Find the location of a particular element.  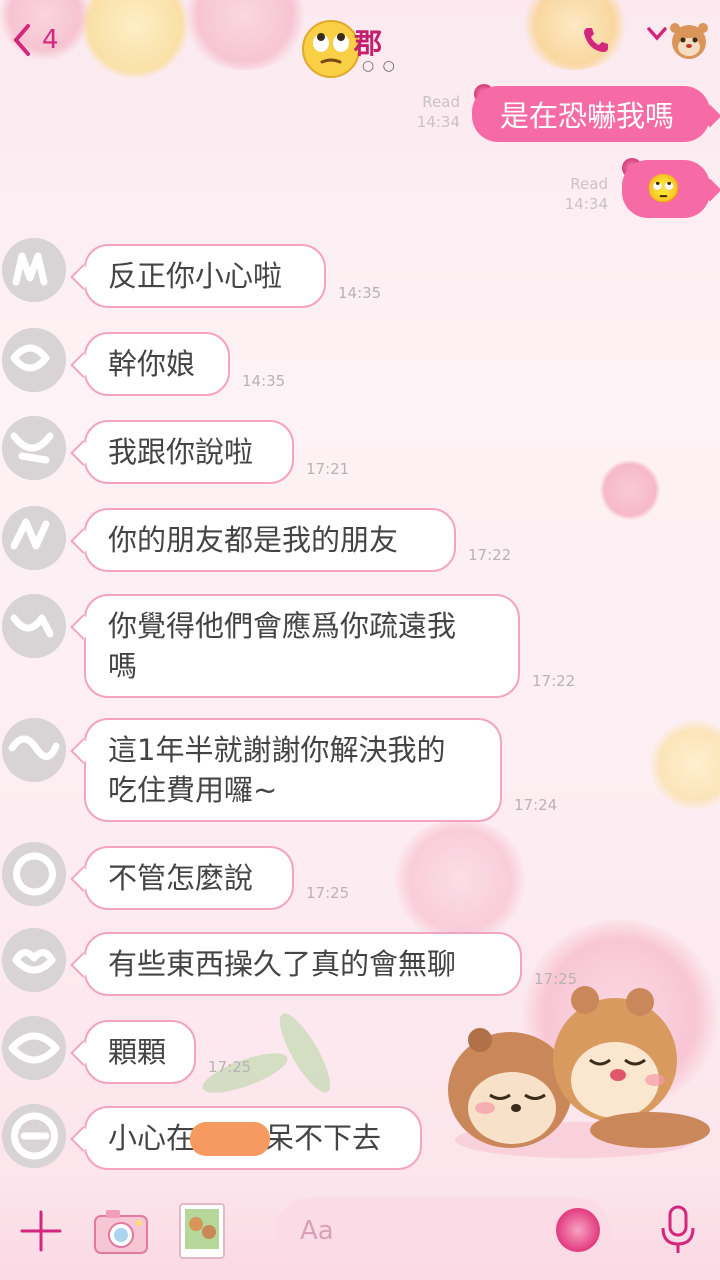

message-line: 有些東西操久了真的會無聊 is located at coordinates (282, 964).